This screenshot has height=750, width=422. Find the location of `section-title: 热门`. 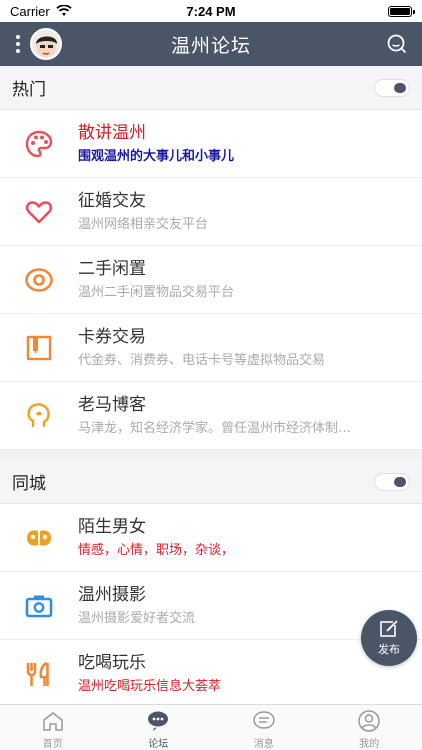

section-title: 热门 is located at coordinates (29, 90).